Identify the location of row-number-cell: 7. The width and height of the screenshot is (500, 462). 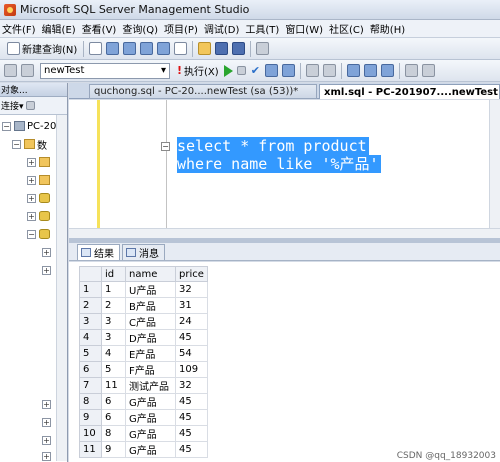
(90, 385).